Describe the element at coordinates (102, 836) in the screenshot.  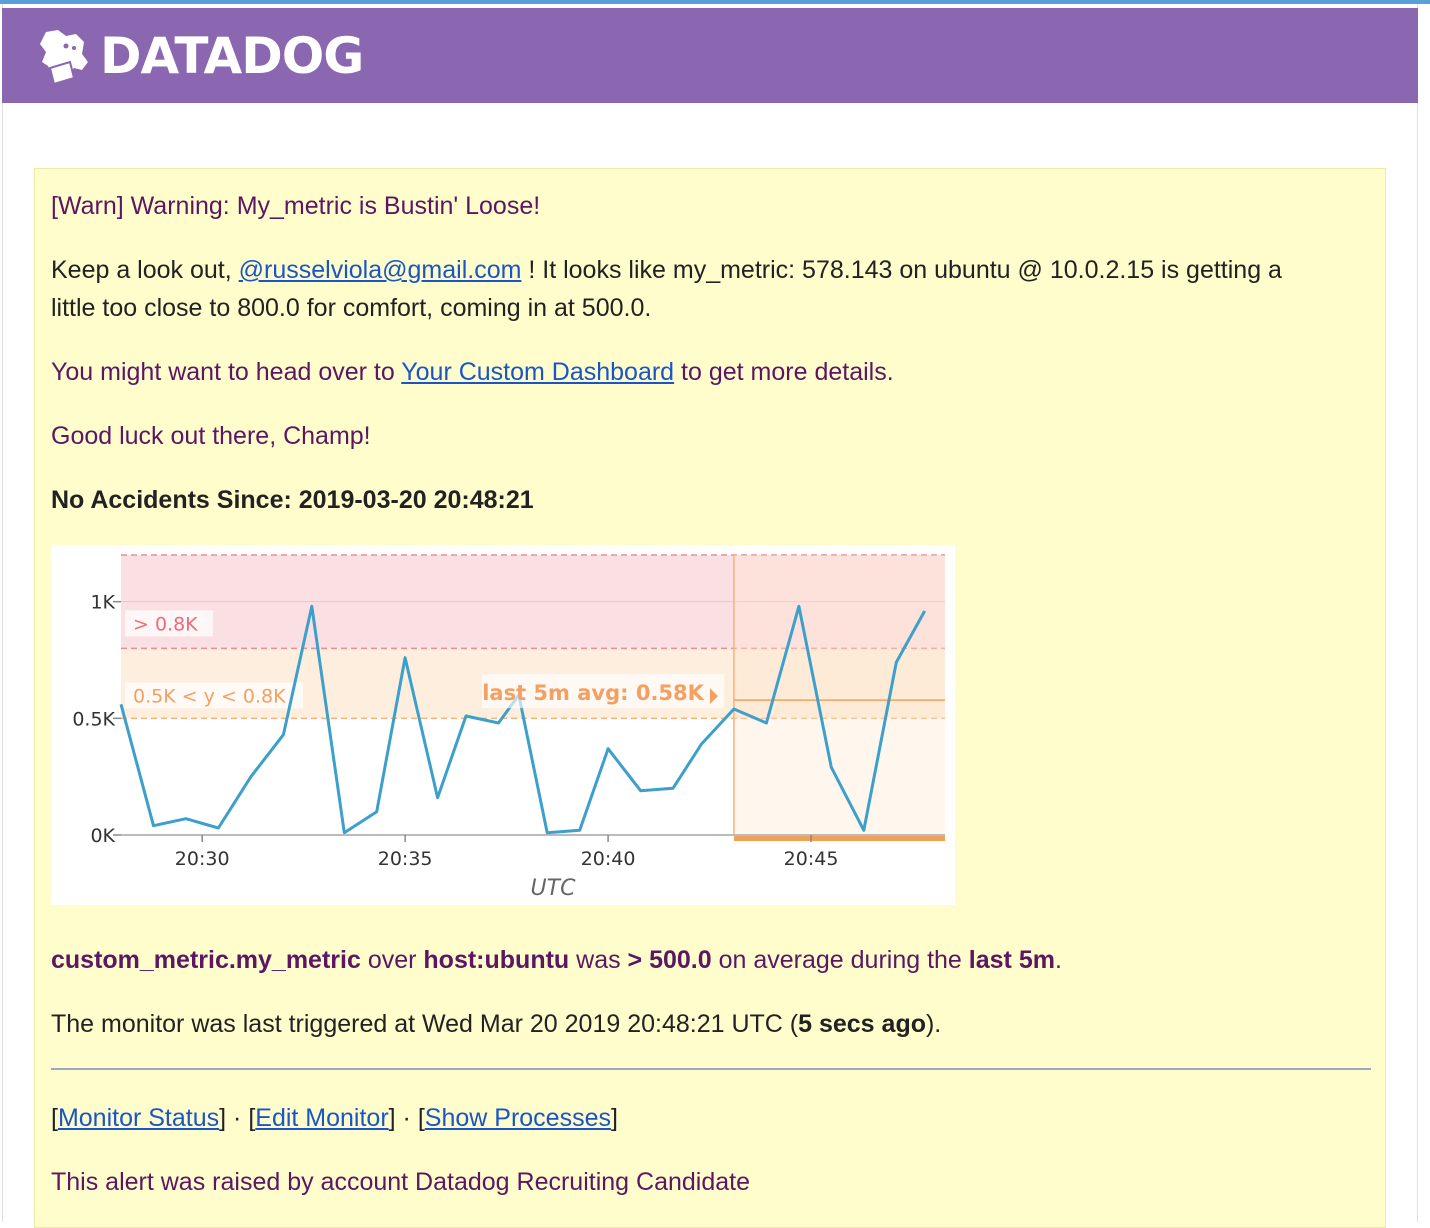
I see `y-tick-label: 0K` at that location.